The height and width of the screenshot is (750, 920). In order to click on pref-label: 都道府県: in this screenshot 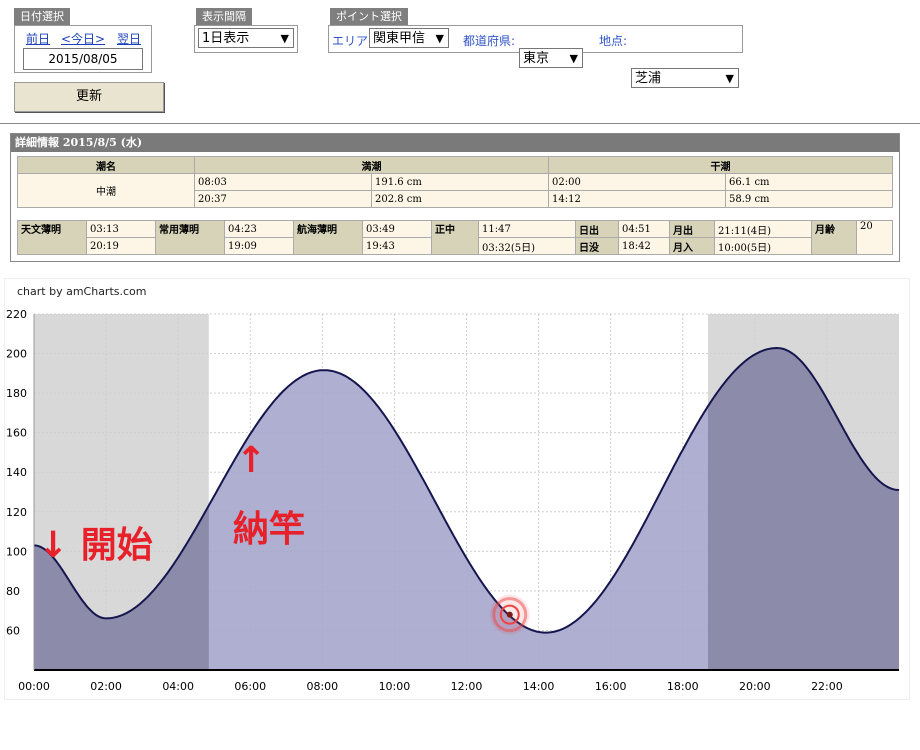, I will do `click(489, 41)`.